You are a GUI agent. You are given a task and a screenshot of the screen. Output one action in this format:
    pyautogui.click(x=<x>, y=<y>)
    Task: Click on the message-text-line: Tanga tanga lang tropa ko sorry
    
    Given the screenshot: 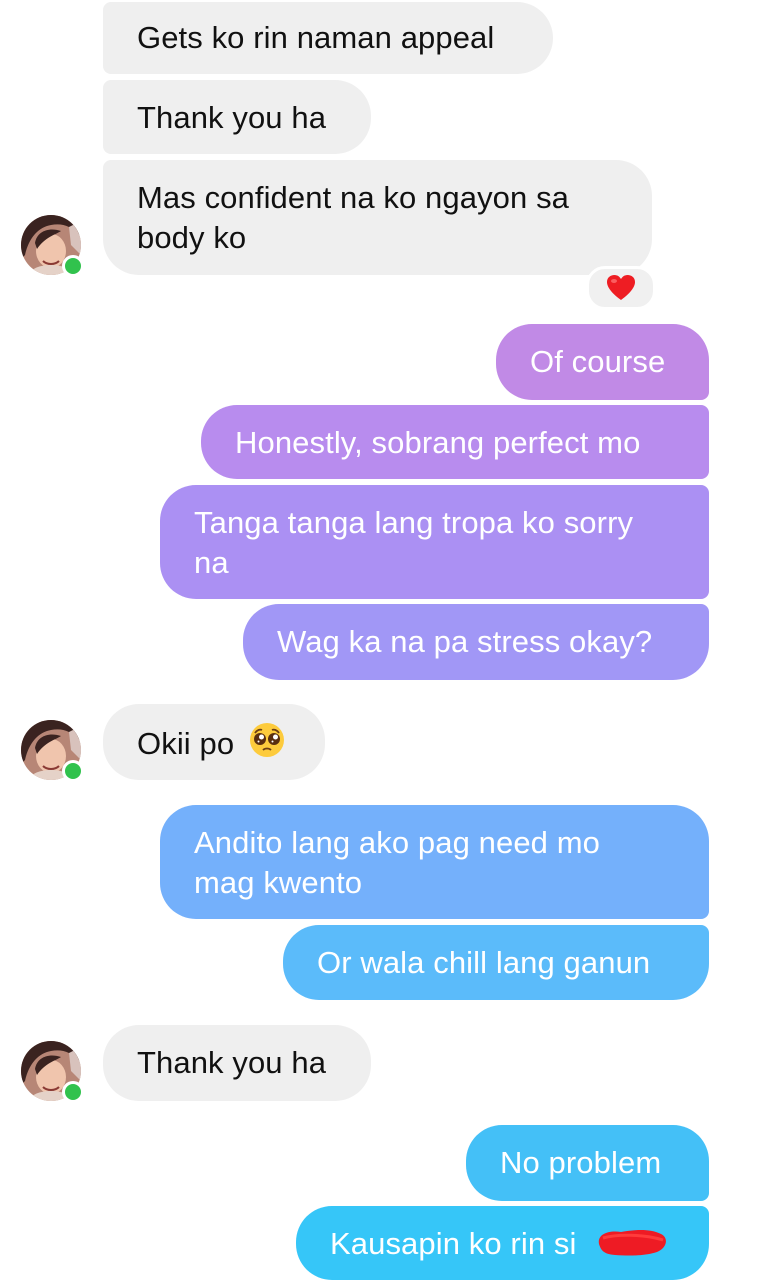 What is the action you would take?
    pyautogui.click(x=414, y=522)
    